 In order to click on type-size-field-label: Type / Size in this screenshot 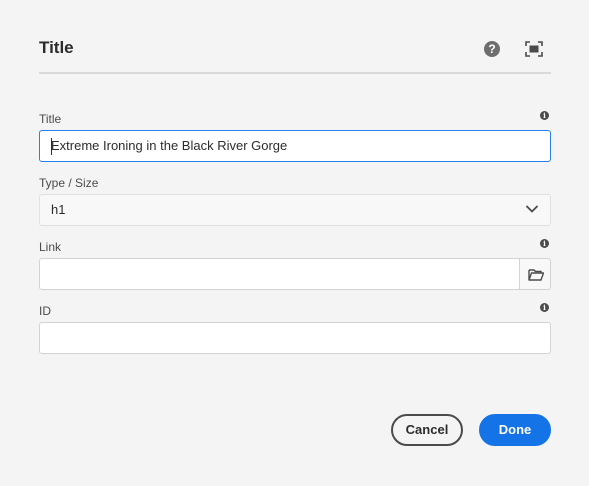, I will do `click(69, 183)`.